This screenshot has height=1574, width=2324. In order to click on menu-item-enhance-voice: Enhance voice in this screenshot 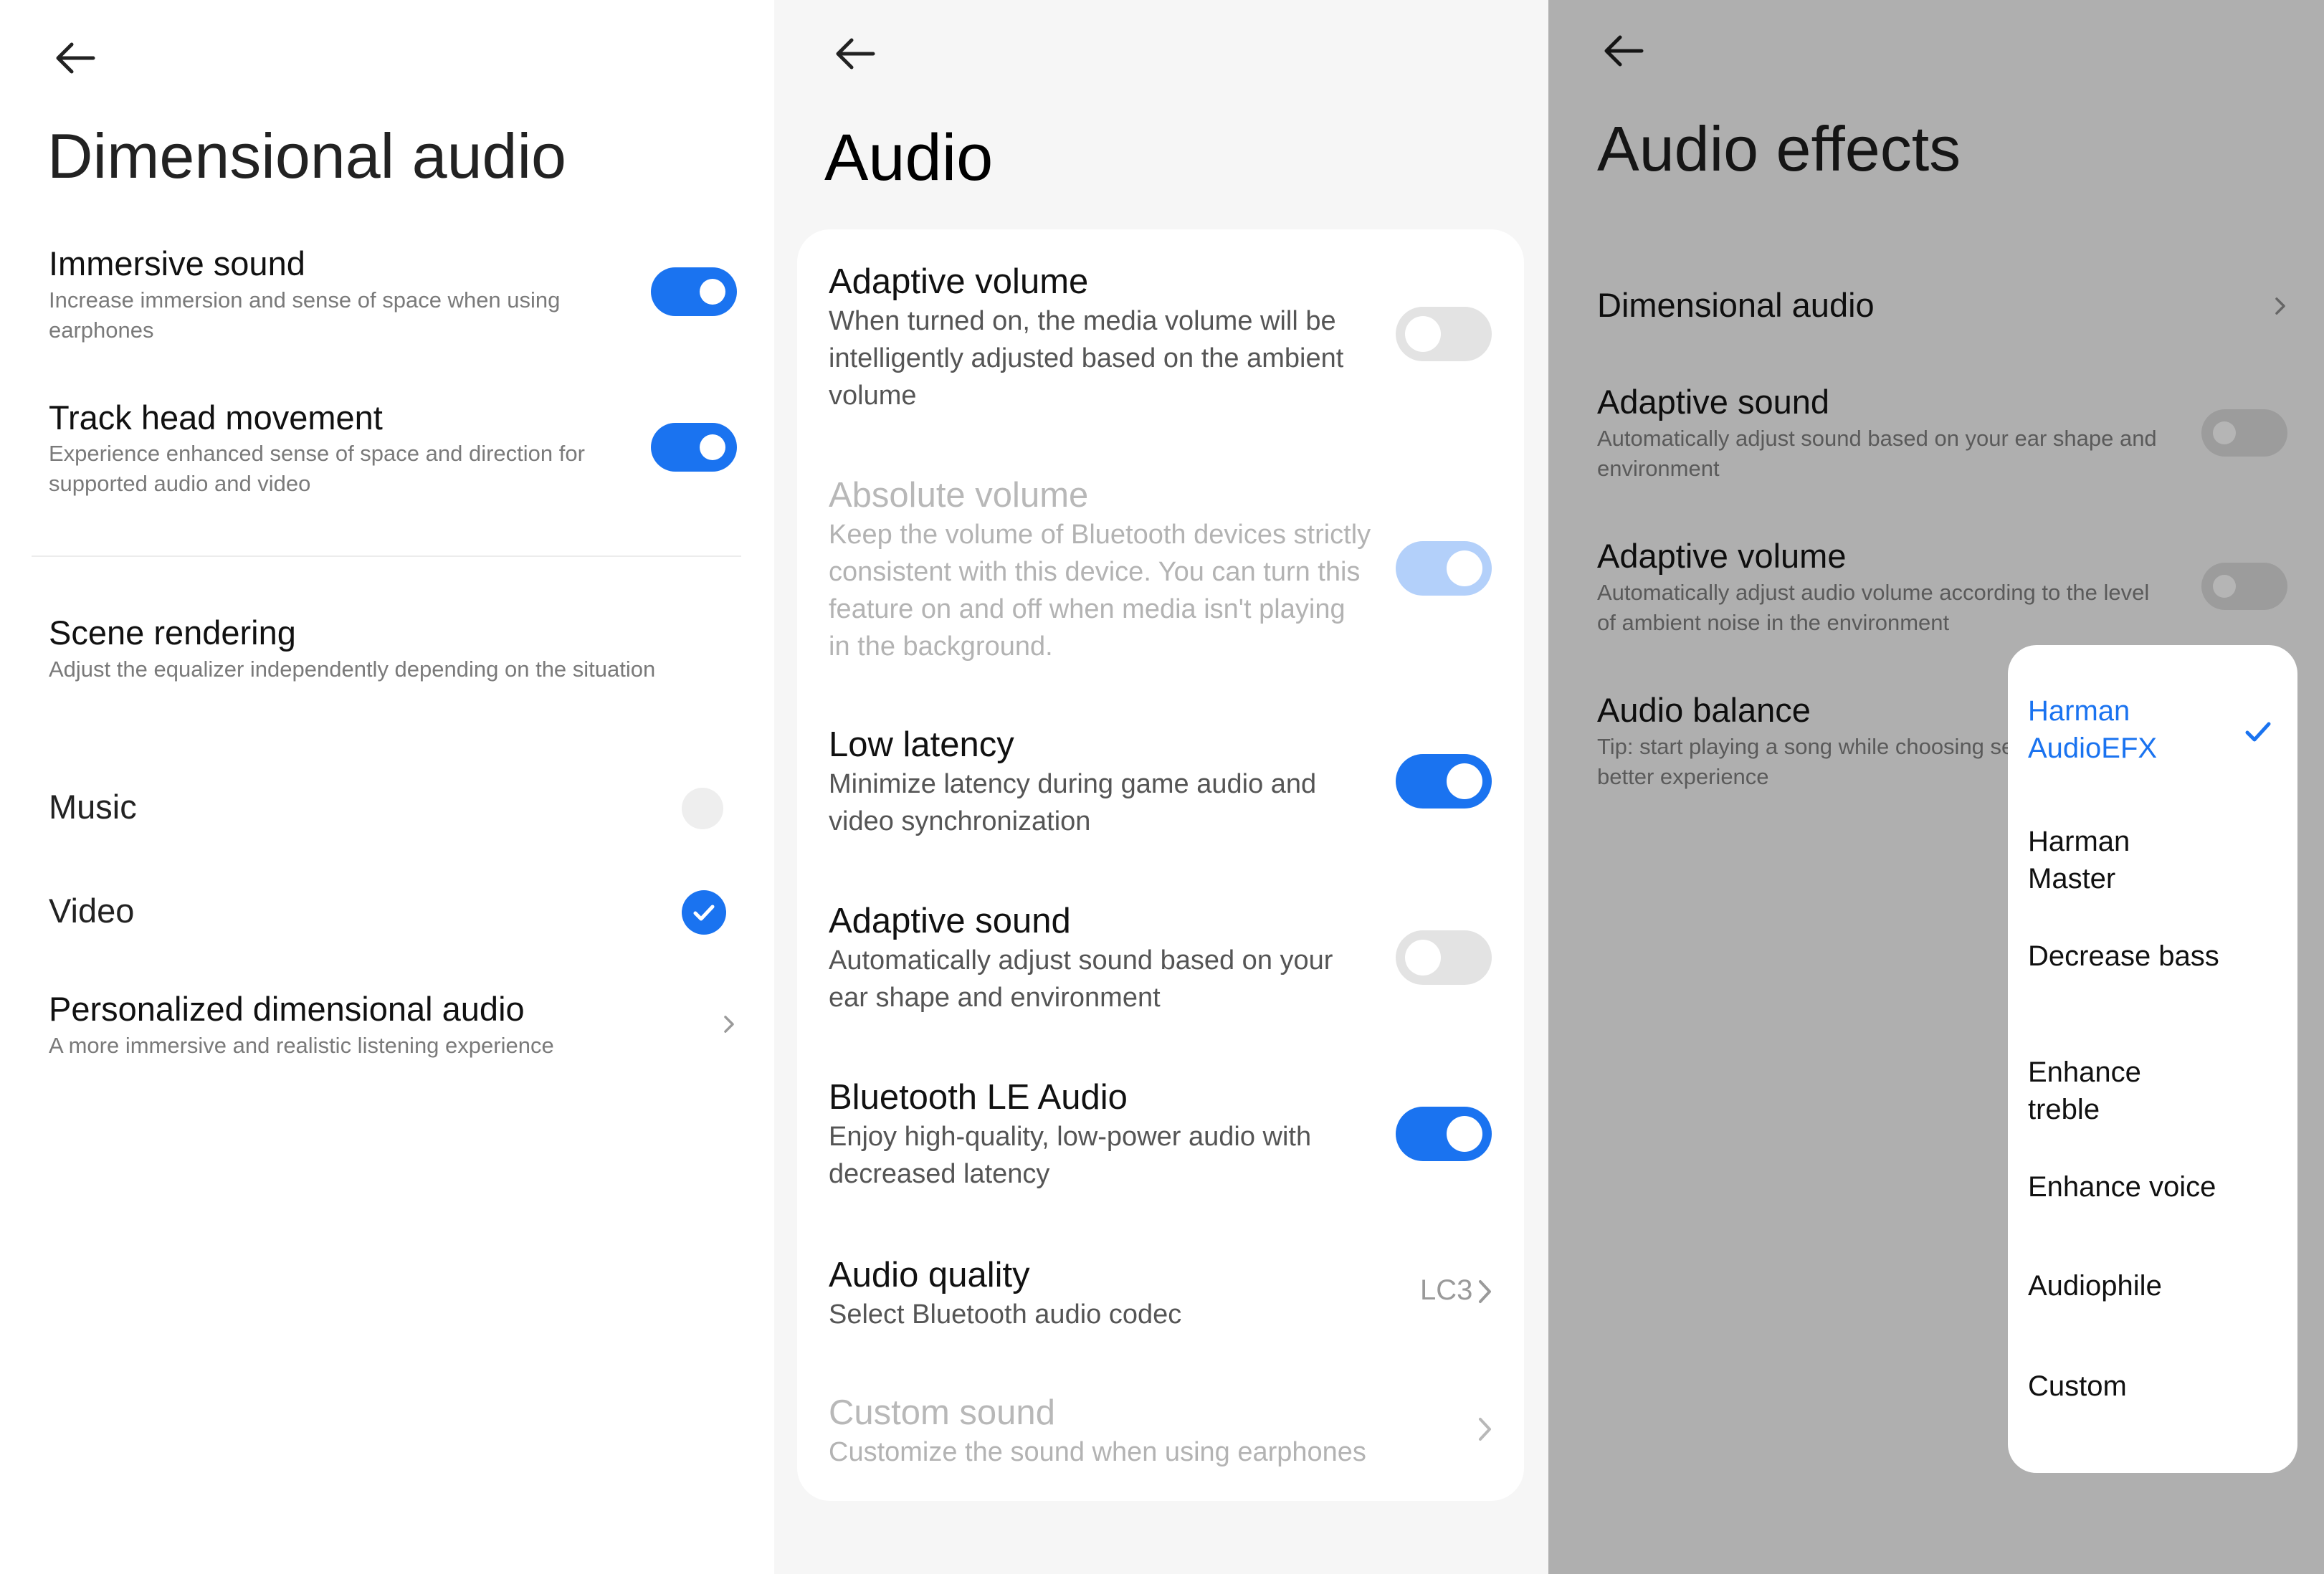, I will do `click(2122, 1187)`.